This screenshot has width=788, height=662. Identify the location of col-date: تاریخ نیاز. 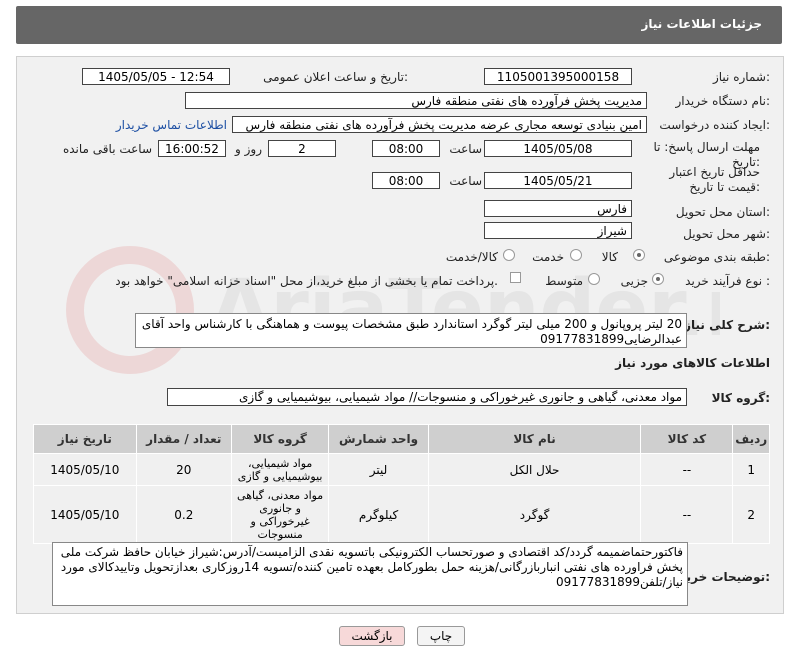
(85, 439).